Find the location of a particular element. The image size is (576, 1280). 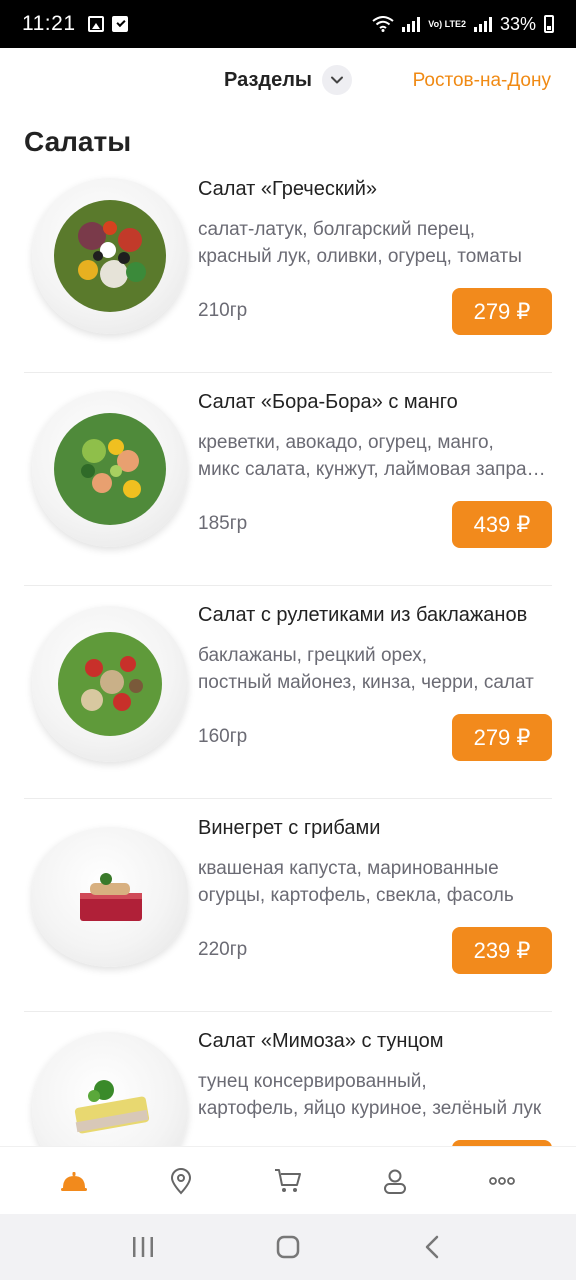

bottom-tab-bar is located at coordinates (288, 1180).